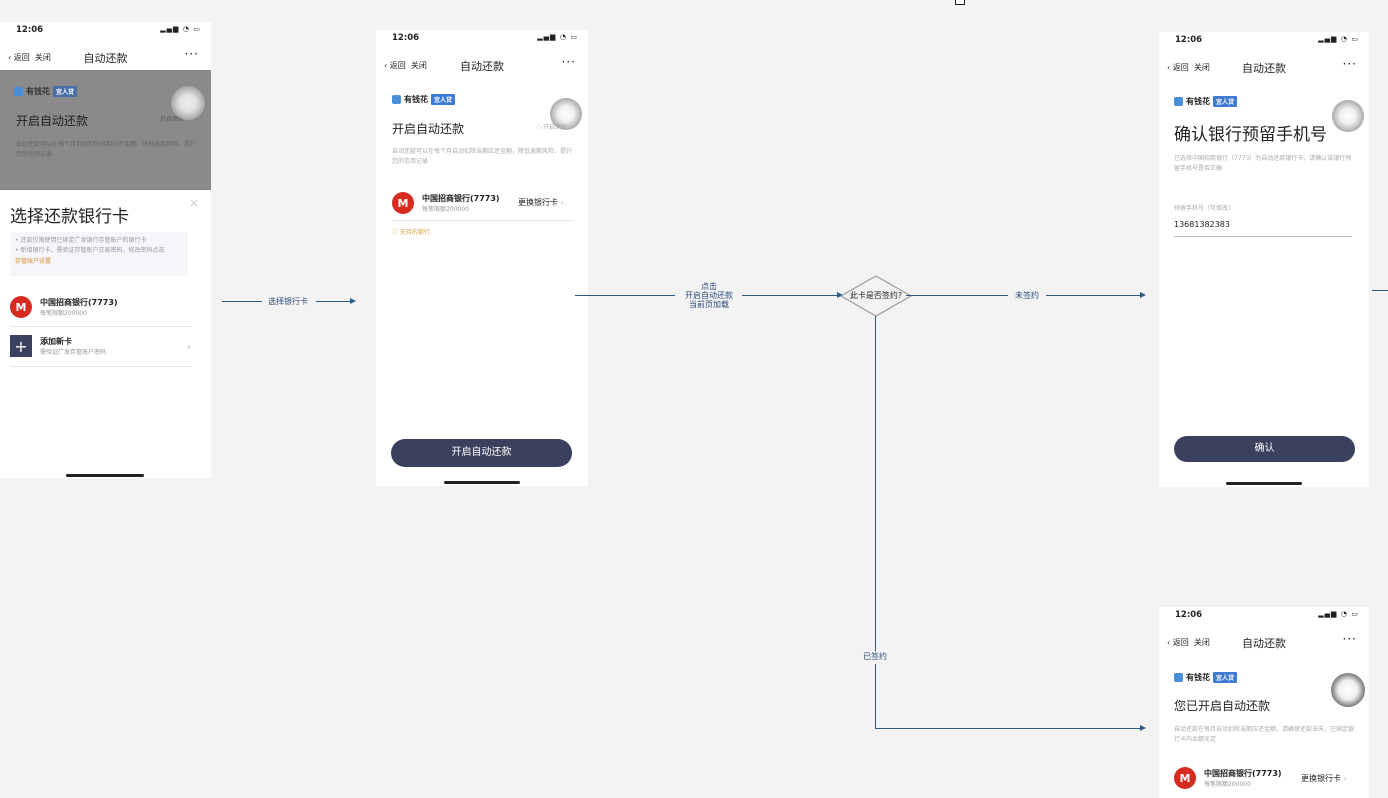 Image resolution: width=1388 pixels, height=798 pixels. I want to click on add-card-label: 添加新卡, so click(56, 341).